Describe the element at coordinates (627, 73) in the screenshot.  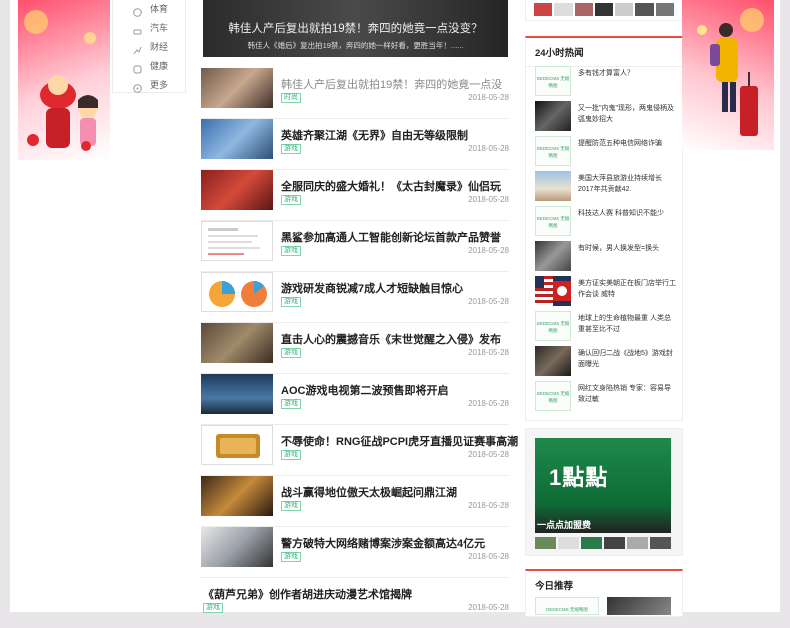
I see `hot-news-text: 多有钱才算富人？` at that location.